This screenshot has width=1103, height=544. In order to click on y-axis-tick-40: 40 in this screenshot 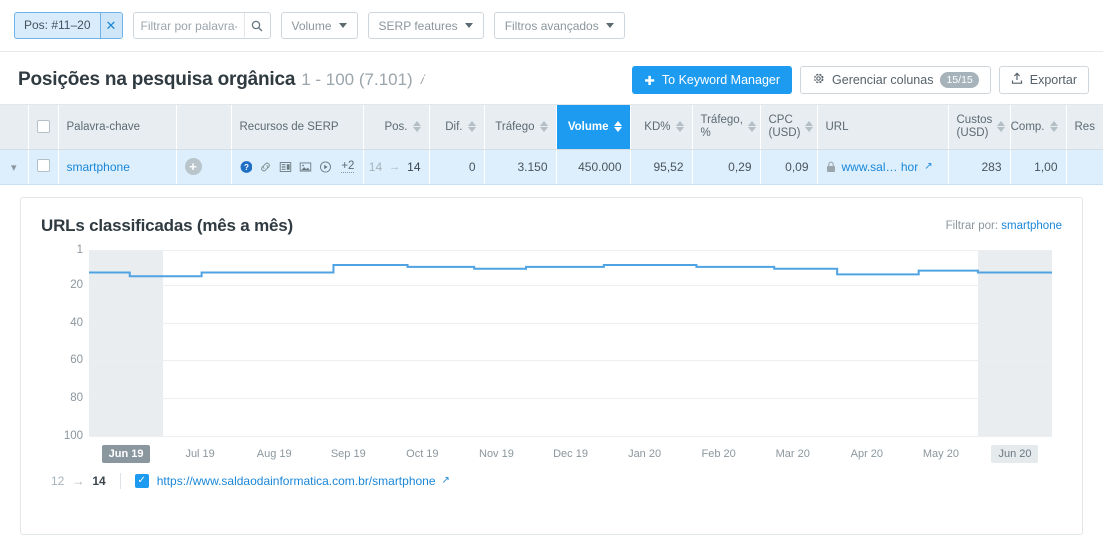, I will do `click(76, 322)`.